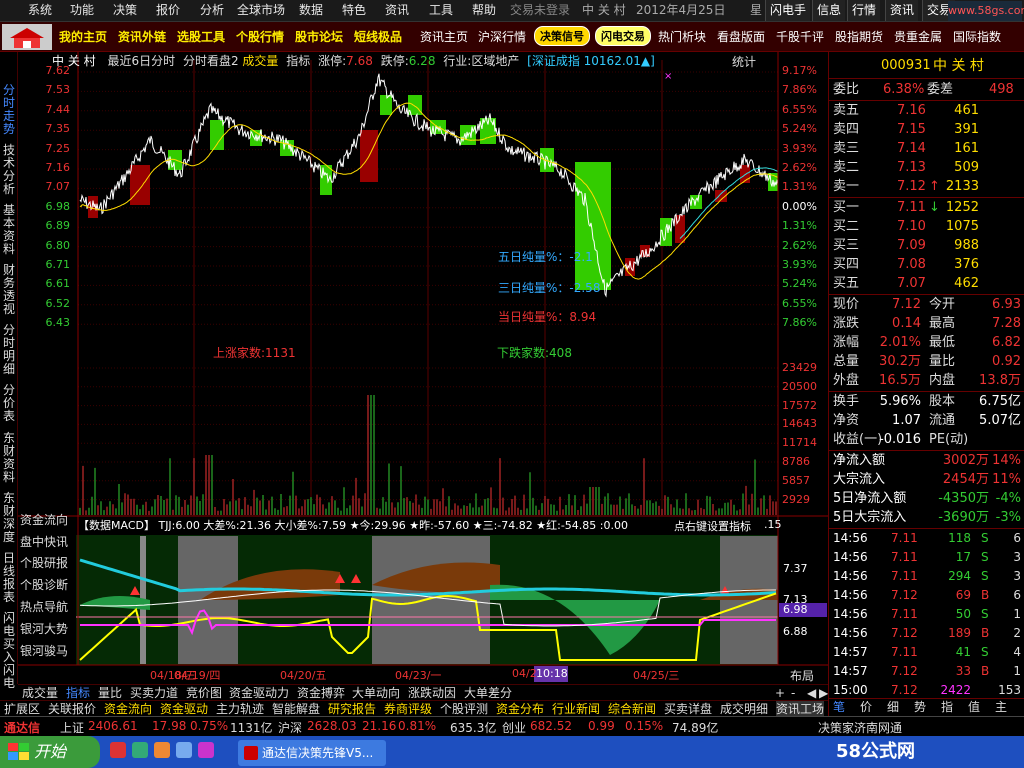 The image size is (1024, 768). I want to click on pager-prev: ◀, so click(811, 693).